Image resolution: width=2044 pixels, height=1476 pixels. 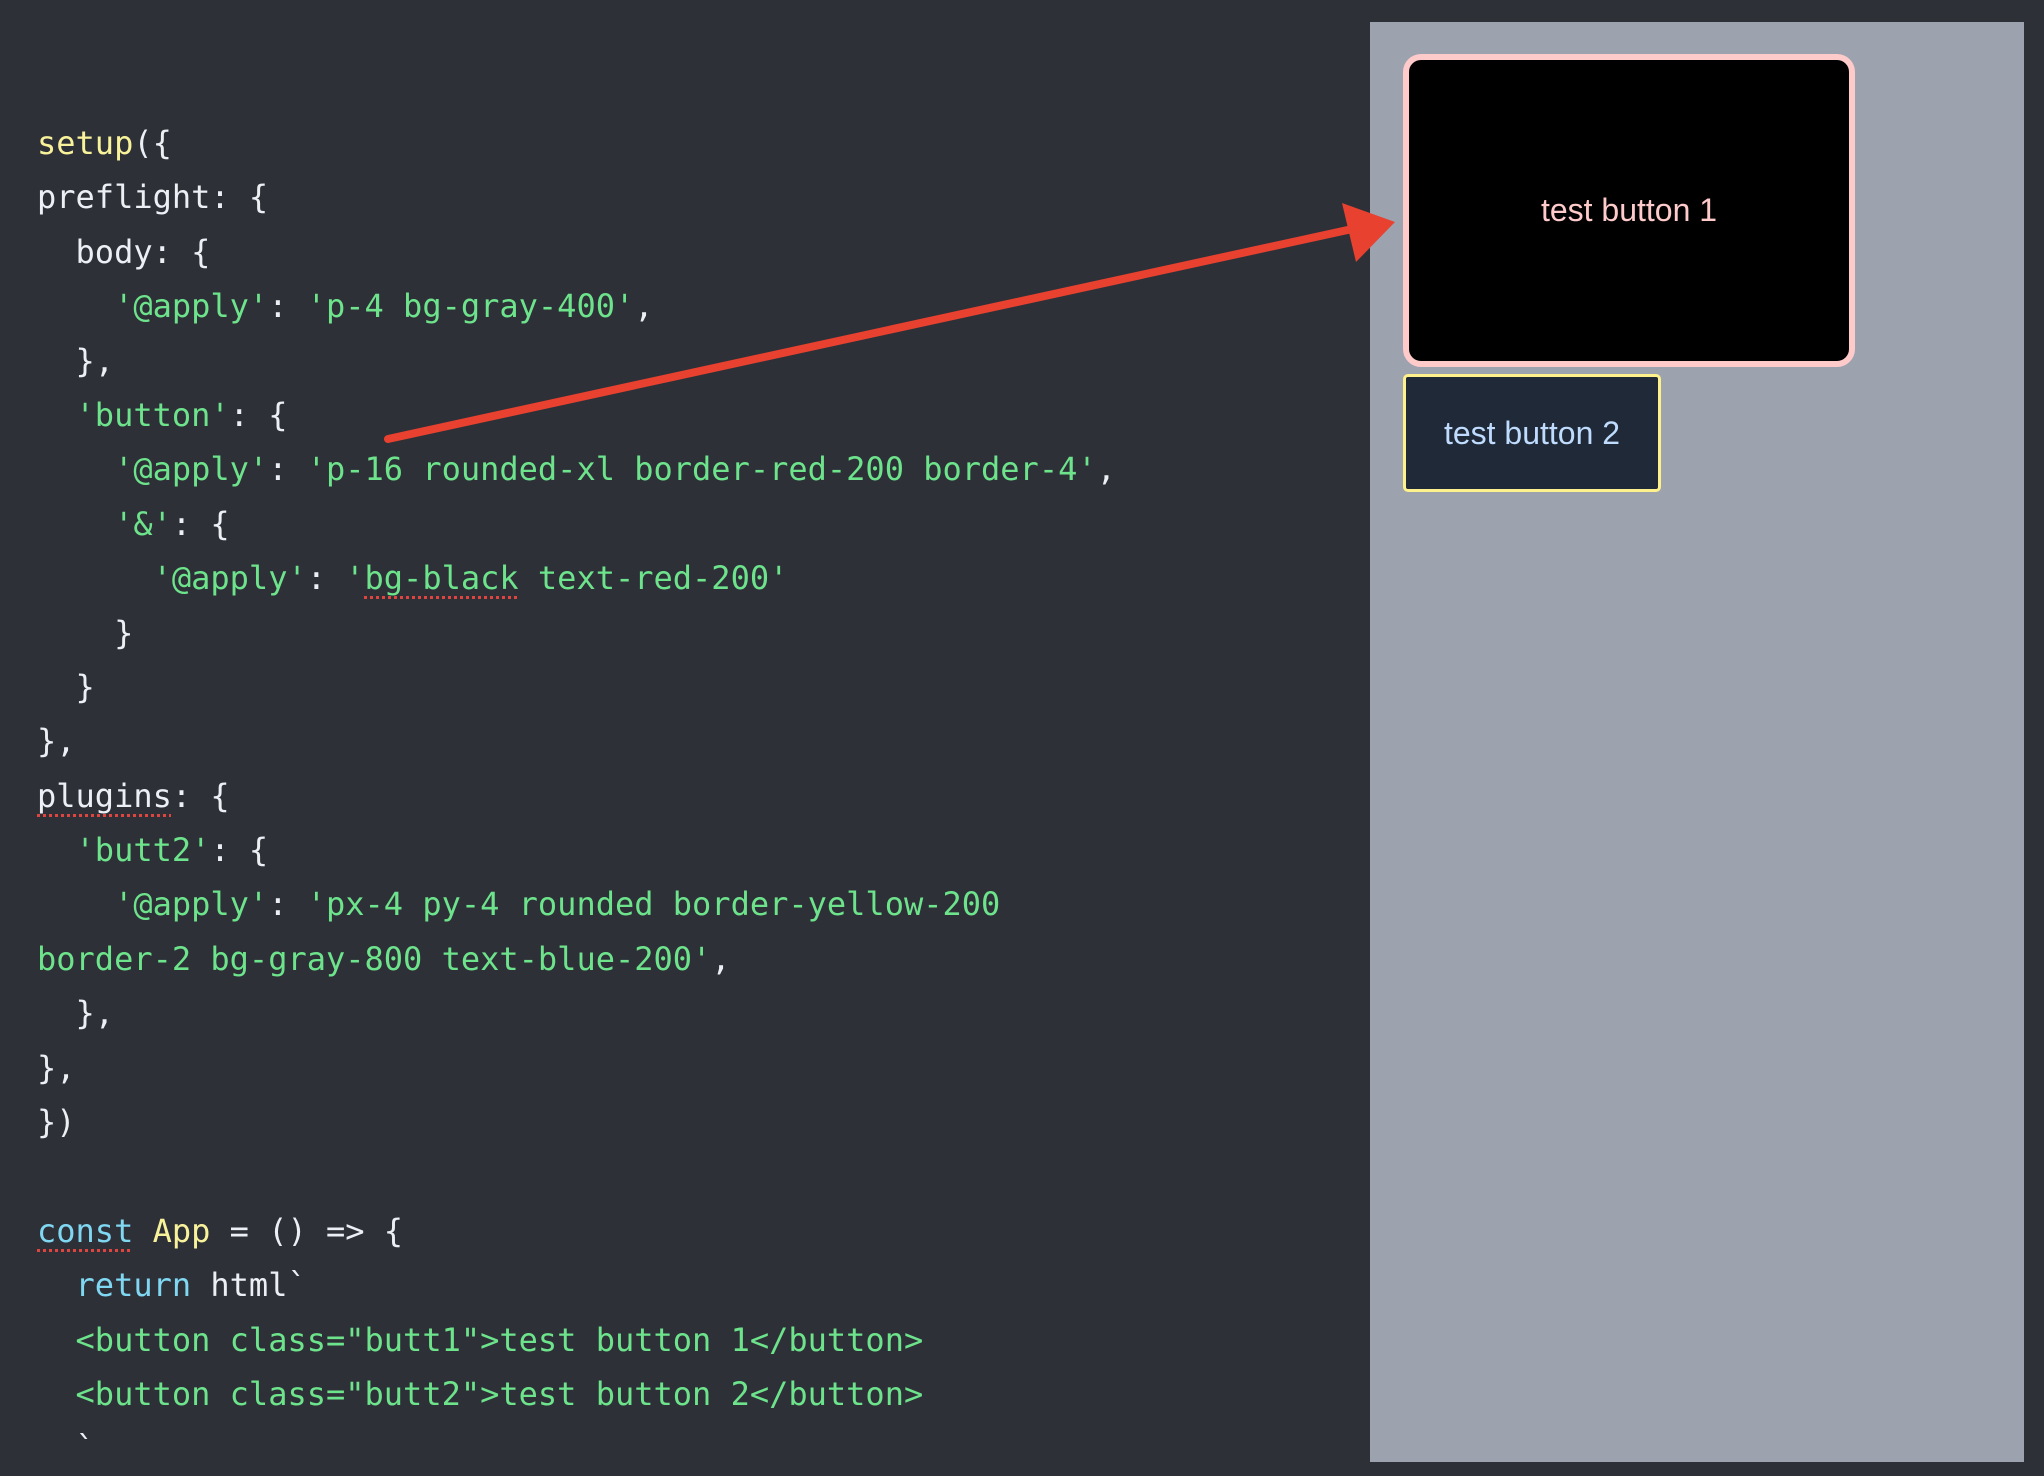 I want to click on code-token: = () => {, so click(x=307, y=1230).